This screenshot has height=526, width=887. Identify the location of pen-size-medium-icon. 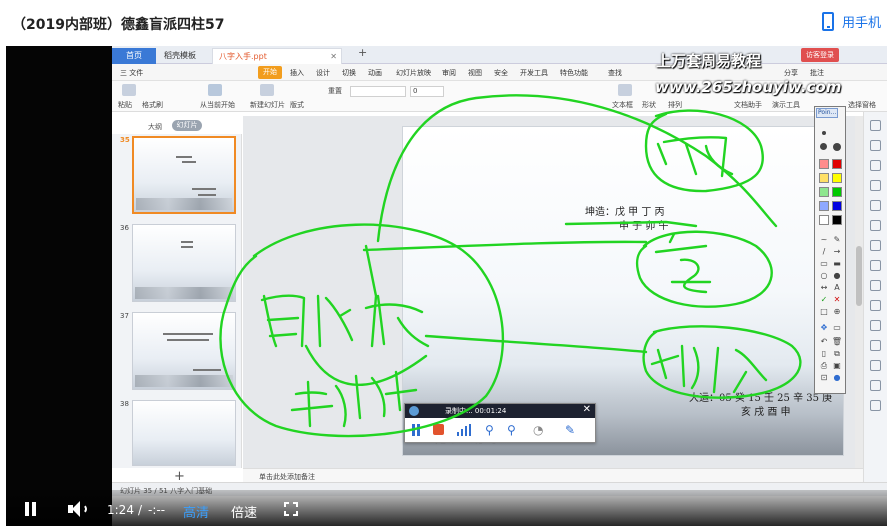
(823, 146).